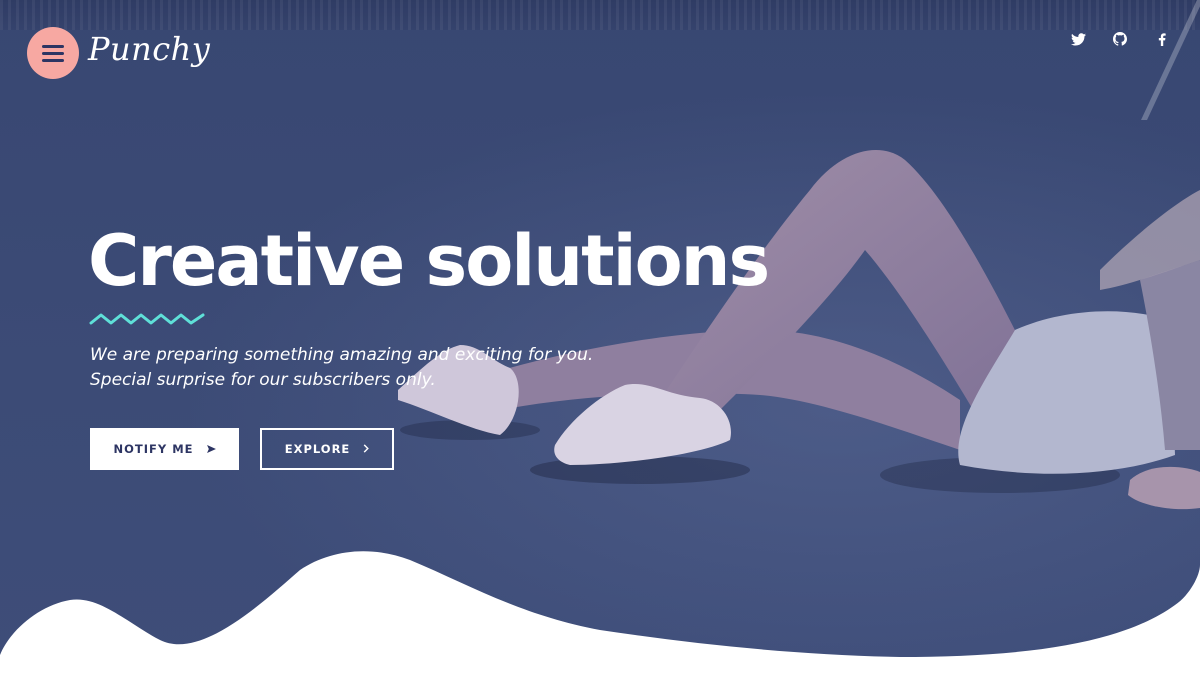  What do you see at coordinates (149, 49) in the screenshot?
I see `brand-logo: Punchy` at bounding box center [149, 49].